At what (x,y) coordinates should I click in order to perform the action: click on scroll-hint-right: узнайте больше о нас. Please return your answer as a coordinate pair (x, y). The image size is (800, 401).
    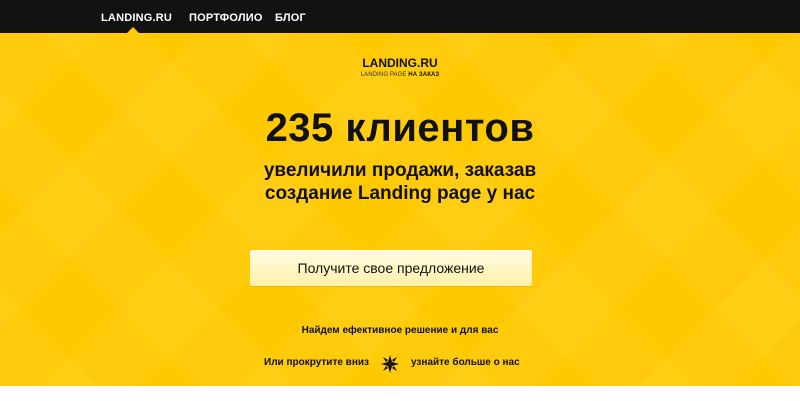
    Looking at the image, I should click on (465, 362).